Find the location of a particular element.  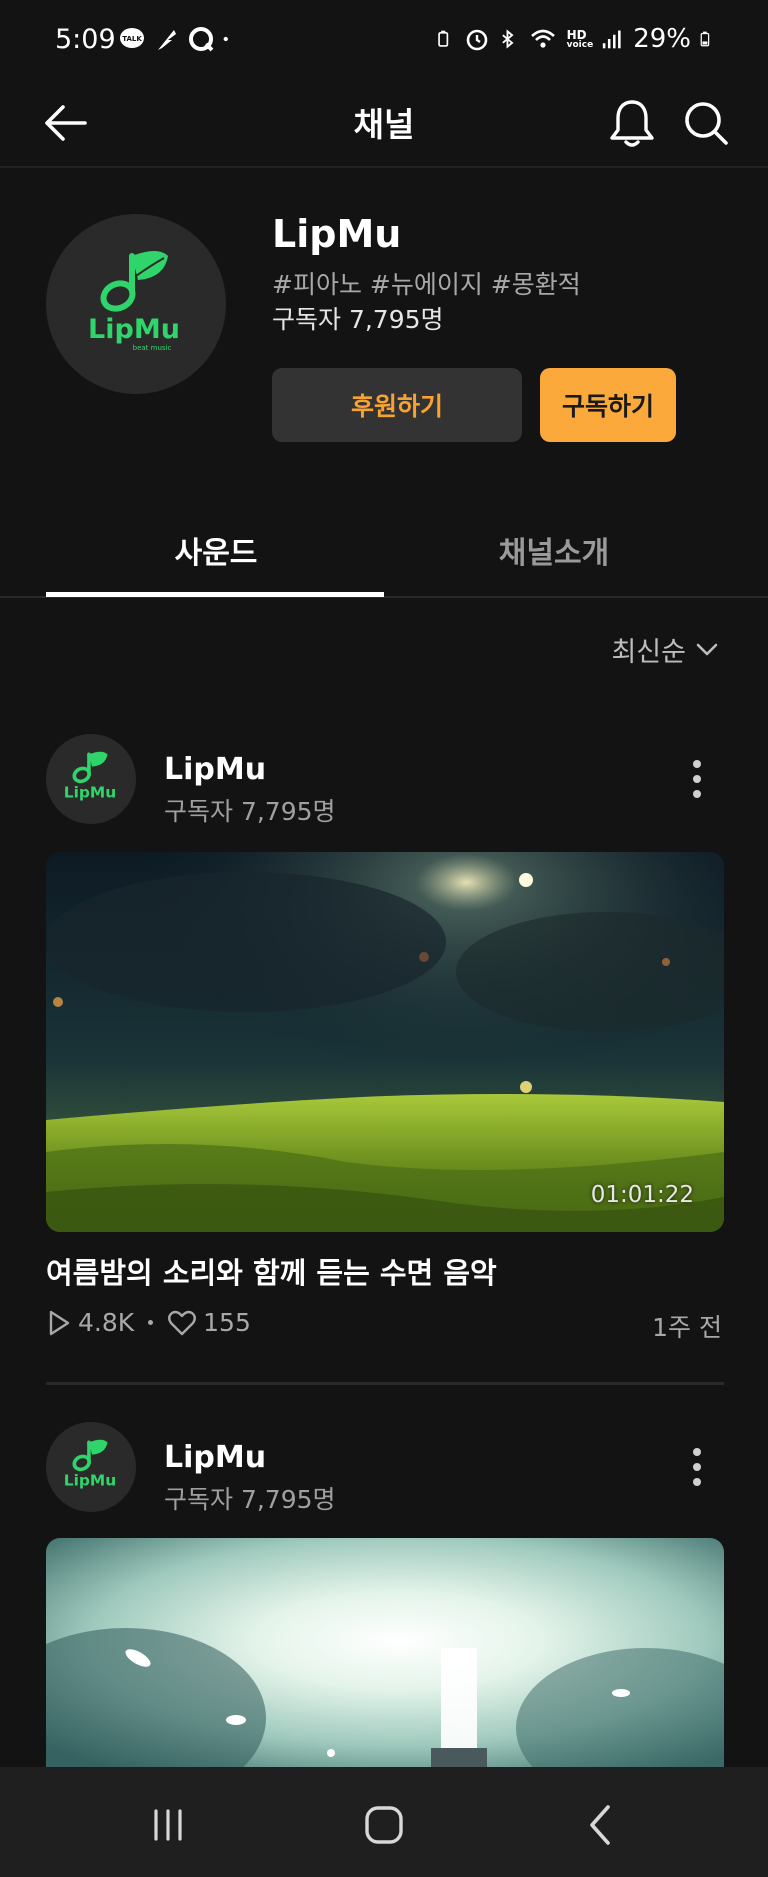

chevron-down-icon is located at coordinates (707, 649).